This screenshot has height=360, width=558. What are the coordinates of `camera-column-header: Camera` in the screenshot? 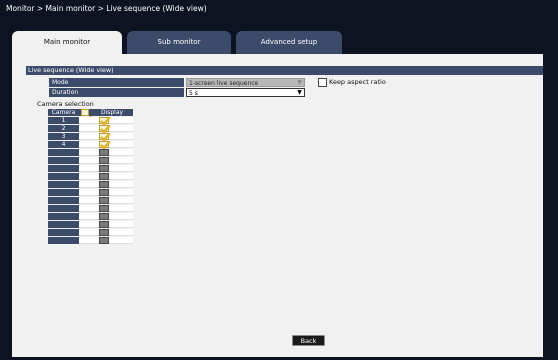 It's located at (63, 112).